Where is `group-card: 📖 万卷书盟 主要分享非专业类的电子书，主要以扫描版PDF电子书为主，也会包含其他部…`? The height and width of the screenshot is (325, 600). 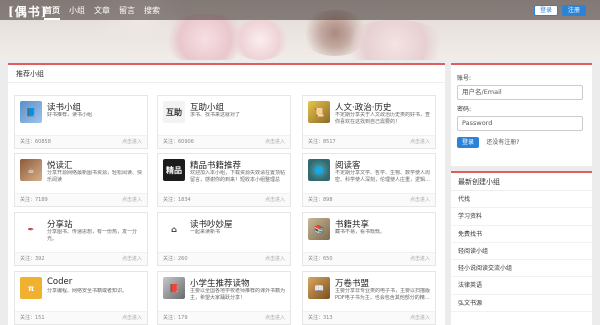 group-card: 📖 万卷书盟 主要分享非专业类的电子书，主要以扫描版PDF电子书为主，也会包含其他部… is located at coordinates (369, 298).